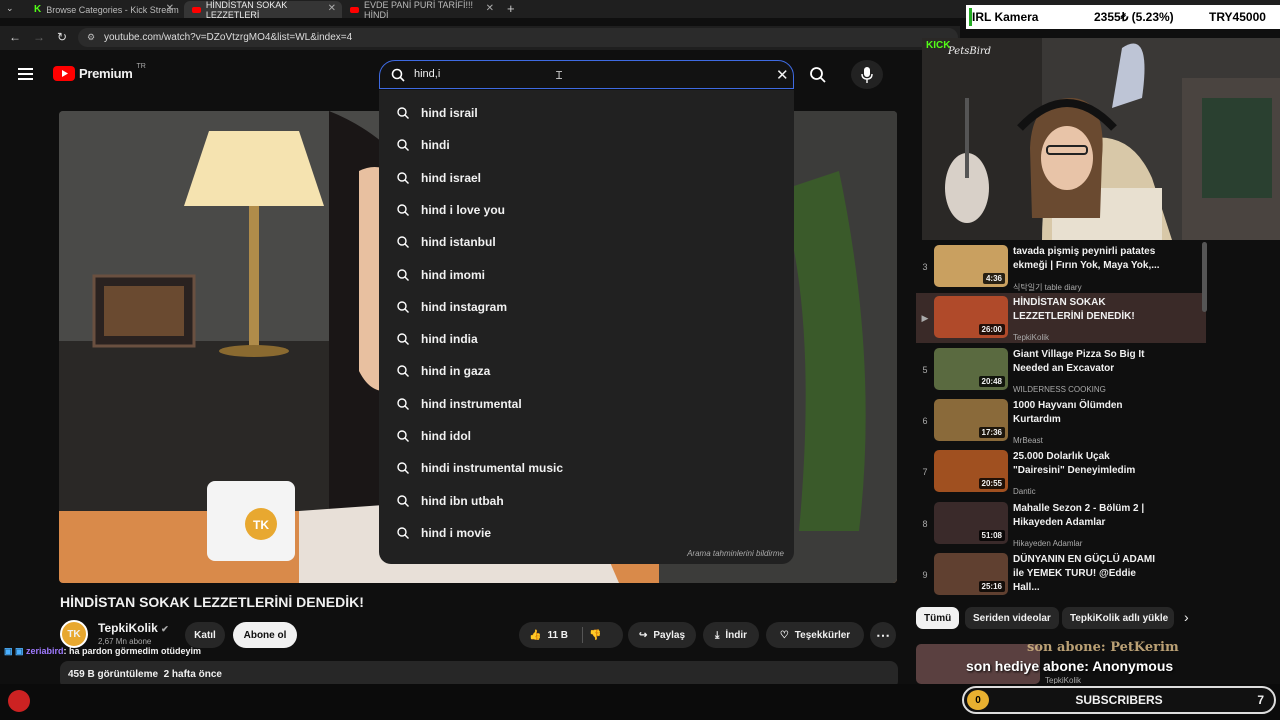  I want to click on share-button: ↪ Paylaş, so click(662, 635).